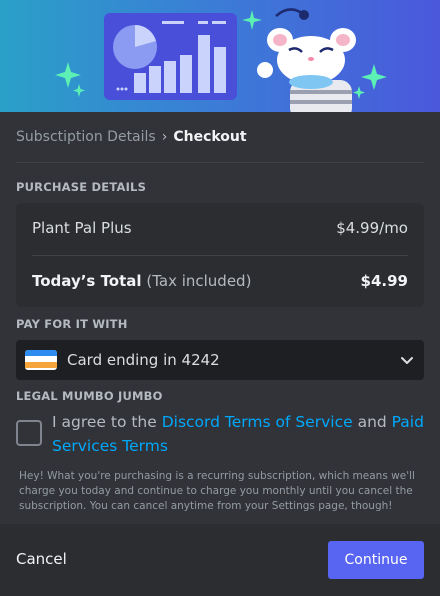 This screenshot has width=440, height=596. Describe the element at coordinates (384, 281) in the screenshot. I see `total-price: $4.99` at that location.